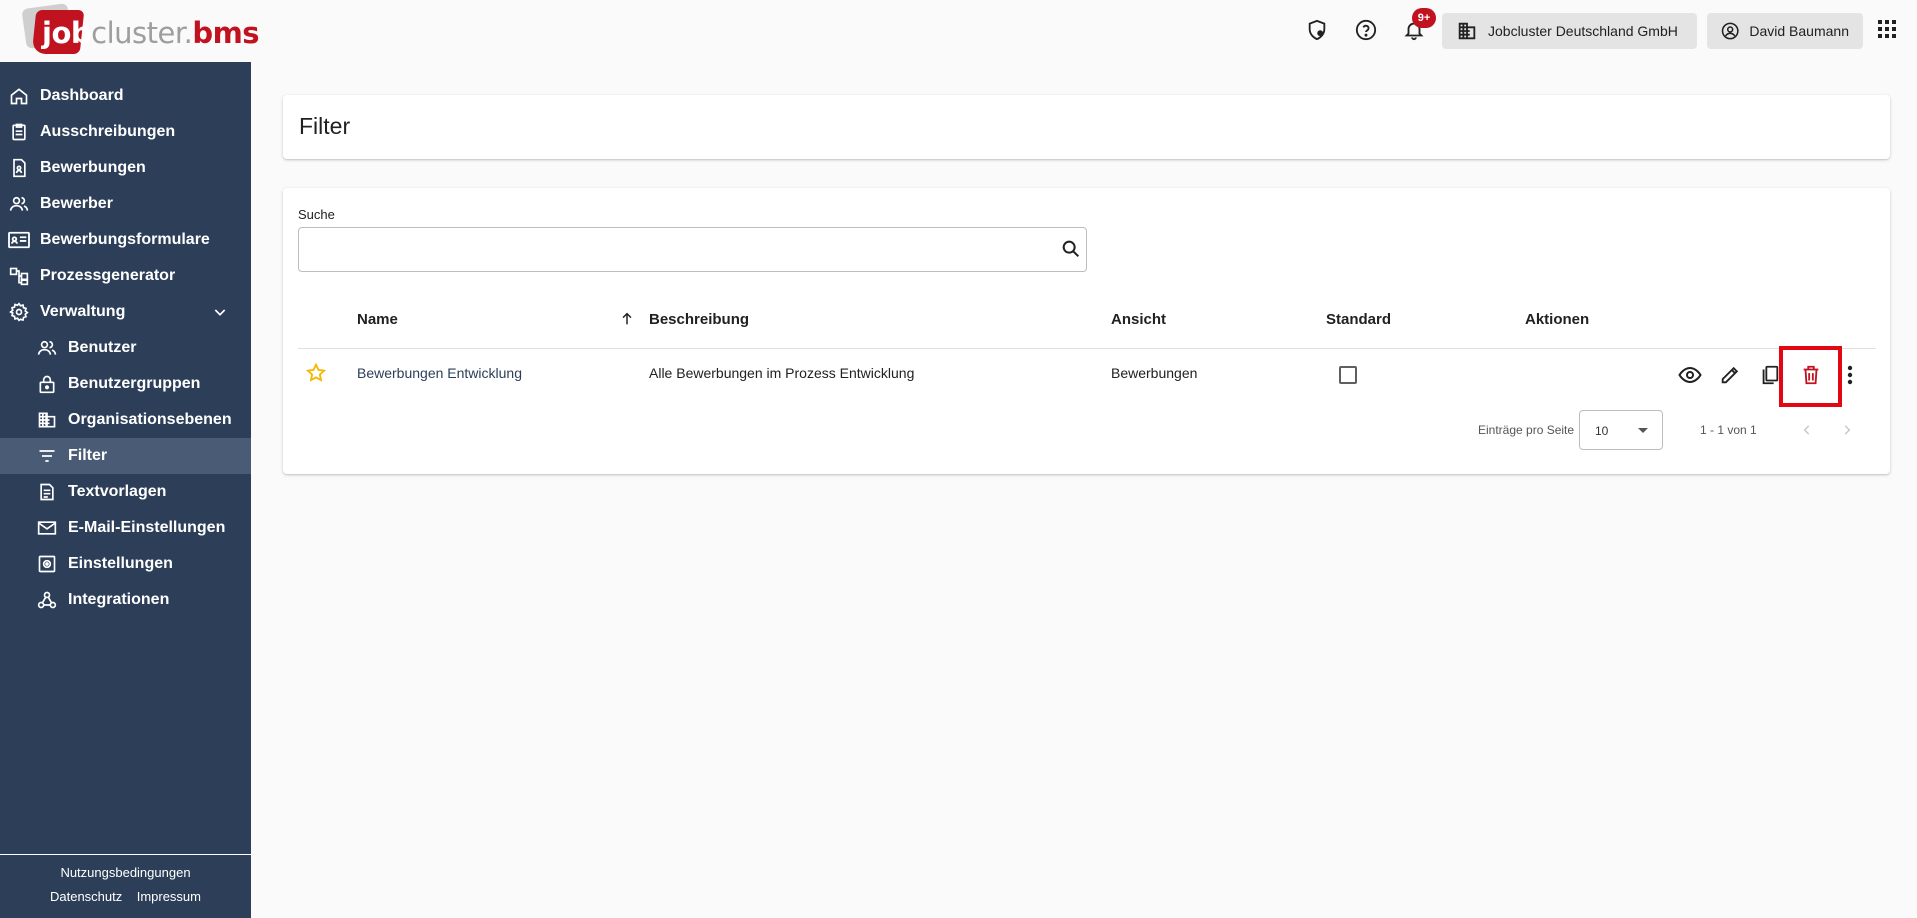  What do you see at coordinates (1424, 18) in the screenshot?
I see `notification-badge: 9+` at bounding box center [1424, 18].